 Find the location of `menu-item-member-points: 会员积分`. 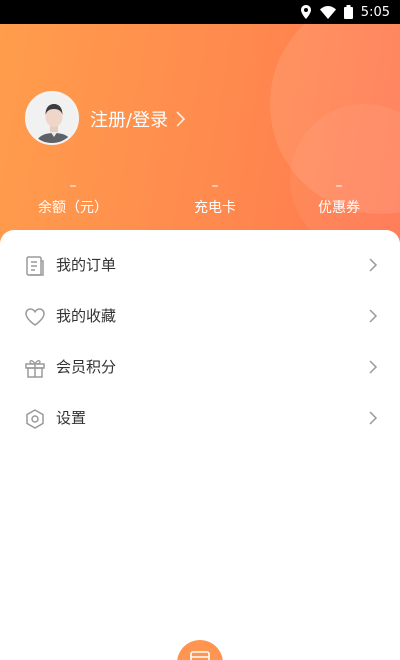

menu-item-member-points: 会员积分 is located at coordinates (200, 367).